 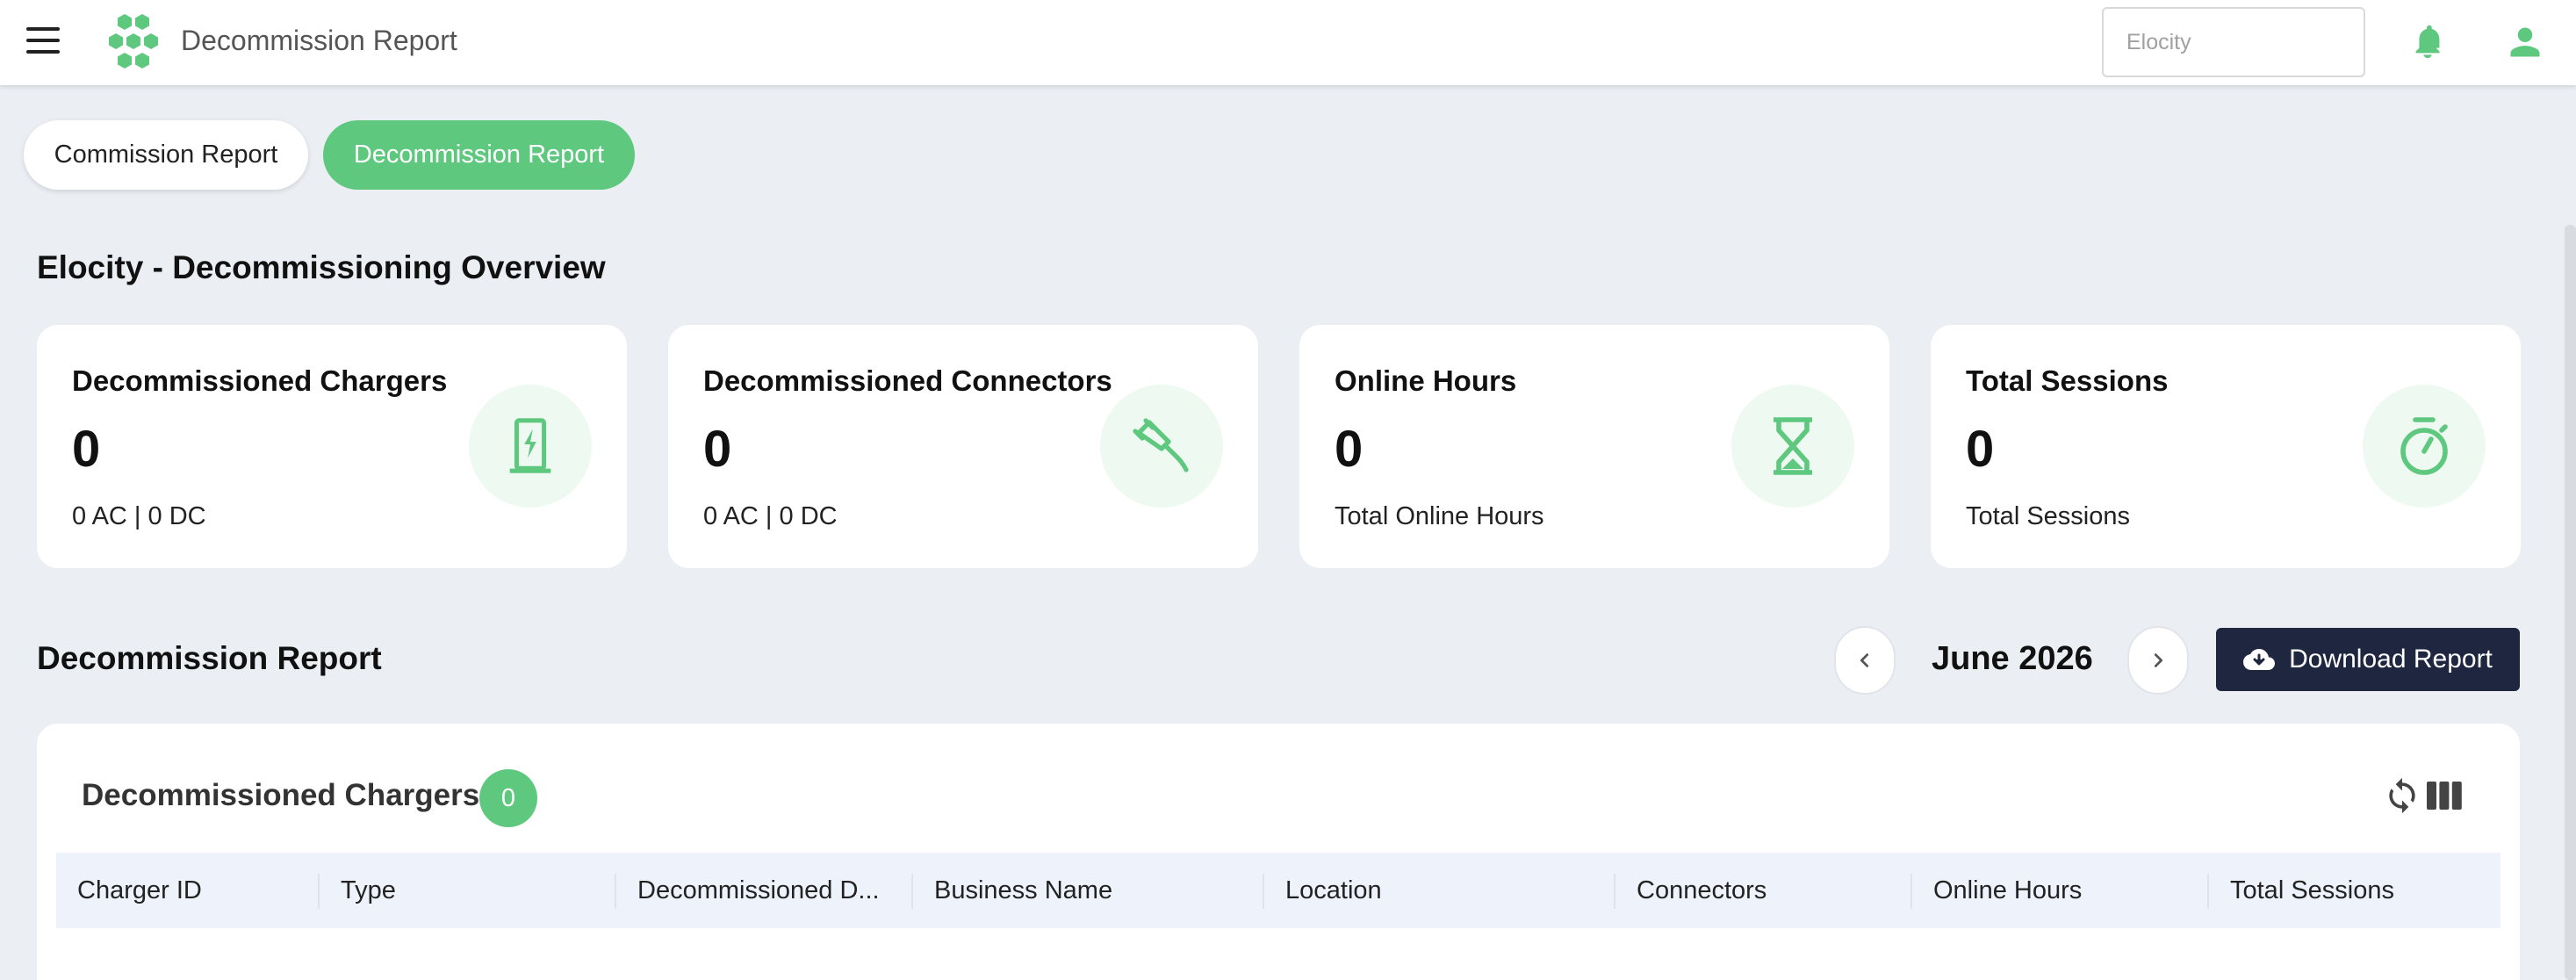 I want to click on stat-card-online-hours: Online Hours 0 Total Online Hours, so click(x=1594, y=446).